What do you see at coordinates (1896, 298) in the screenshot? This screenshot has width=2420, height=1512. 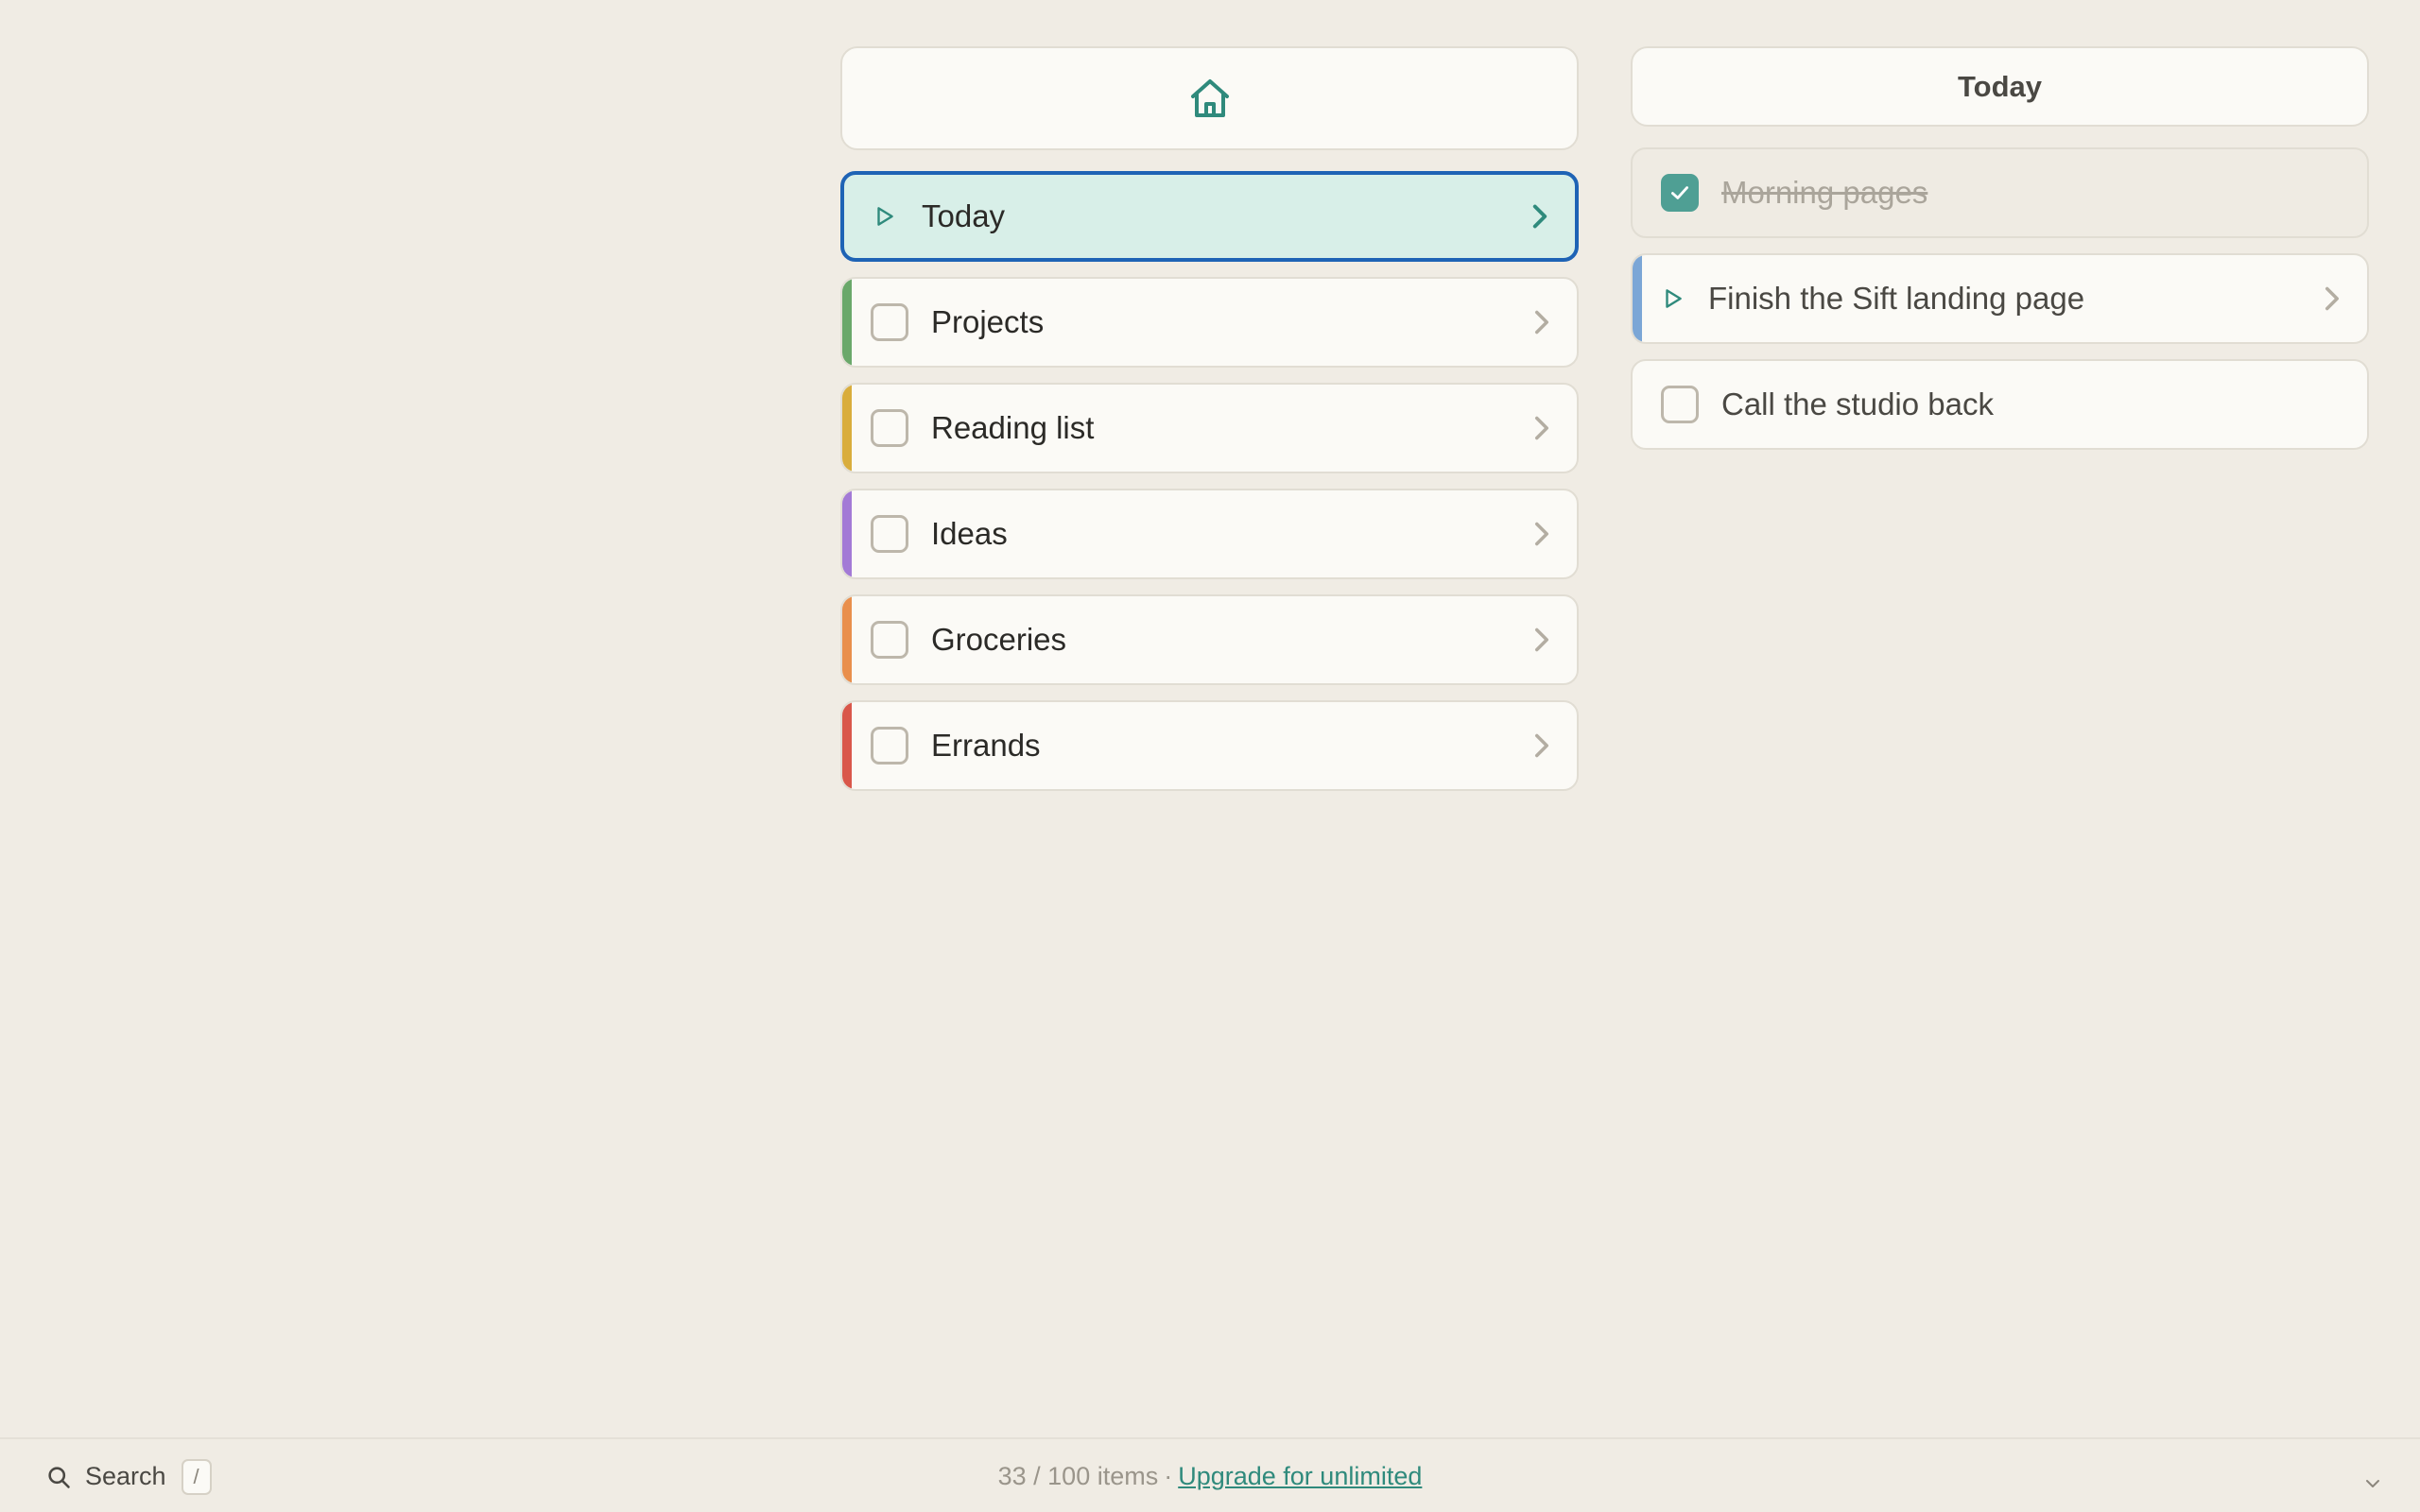 I see `task-label: Finish the Sift landing page` at bounding box center [1896, 298].